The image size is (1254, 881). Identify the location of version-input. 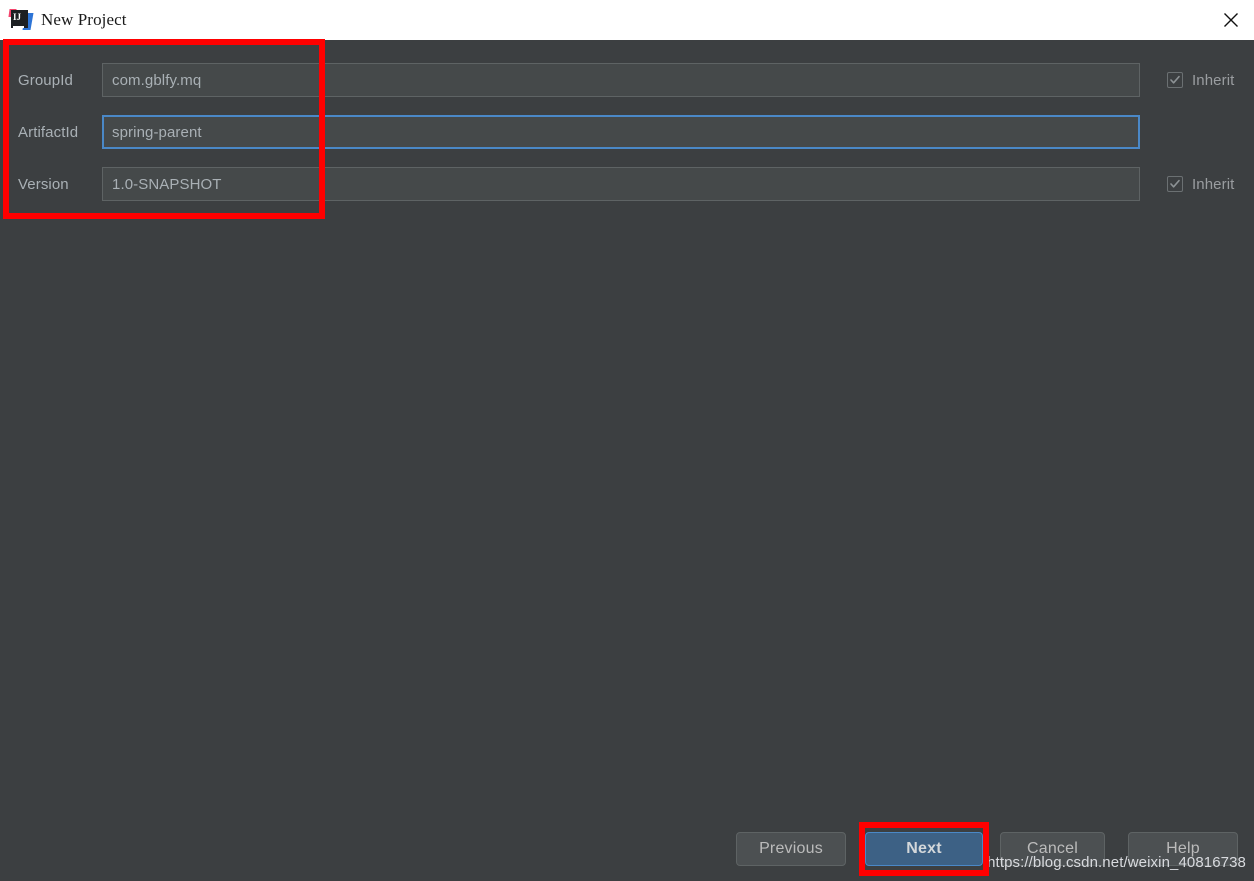
(621, 184).